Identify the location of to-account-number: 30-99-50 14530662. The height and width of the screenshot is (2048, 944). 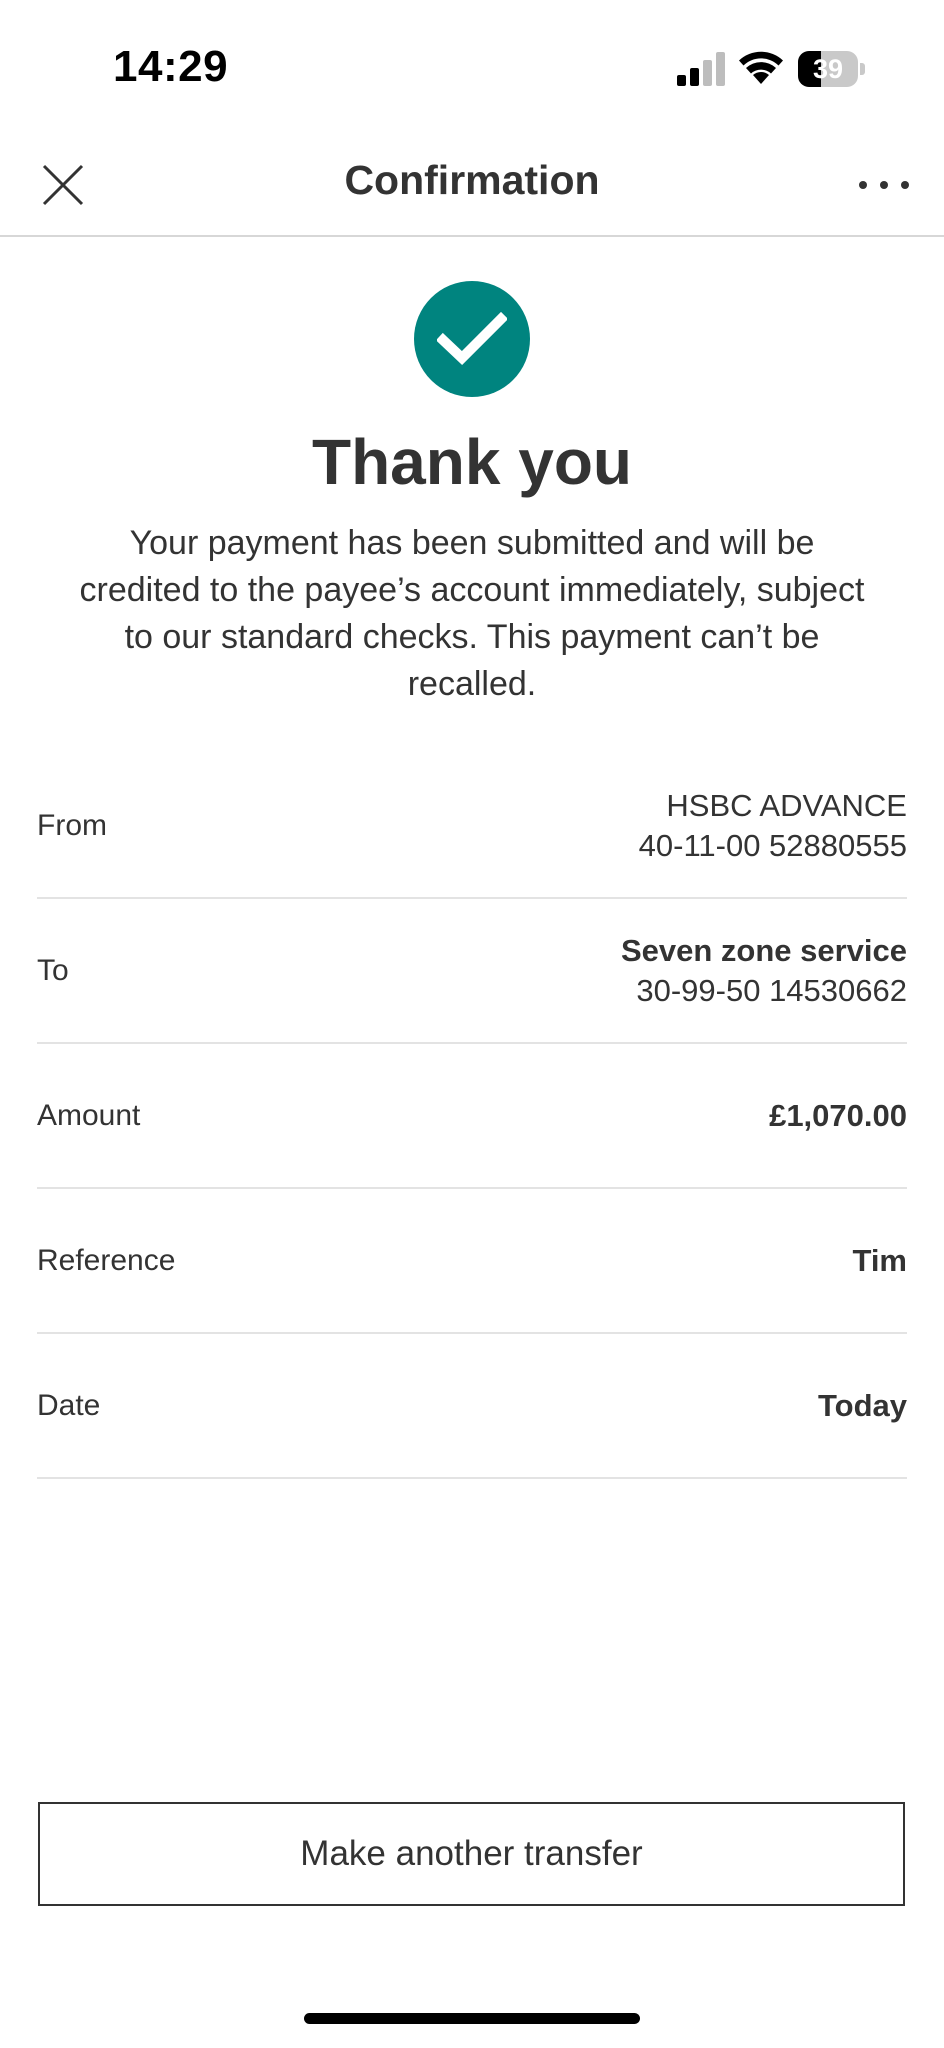
(771, 990).